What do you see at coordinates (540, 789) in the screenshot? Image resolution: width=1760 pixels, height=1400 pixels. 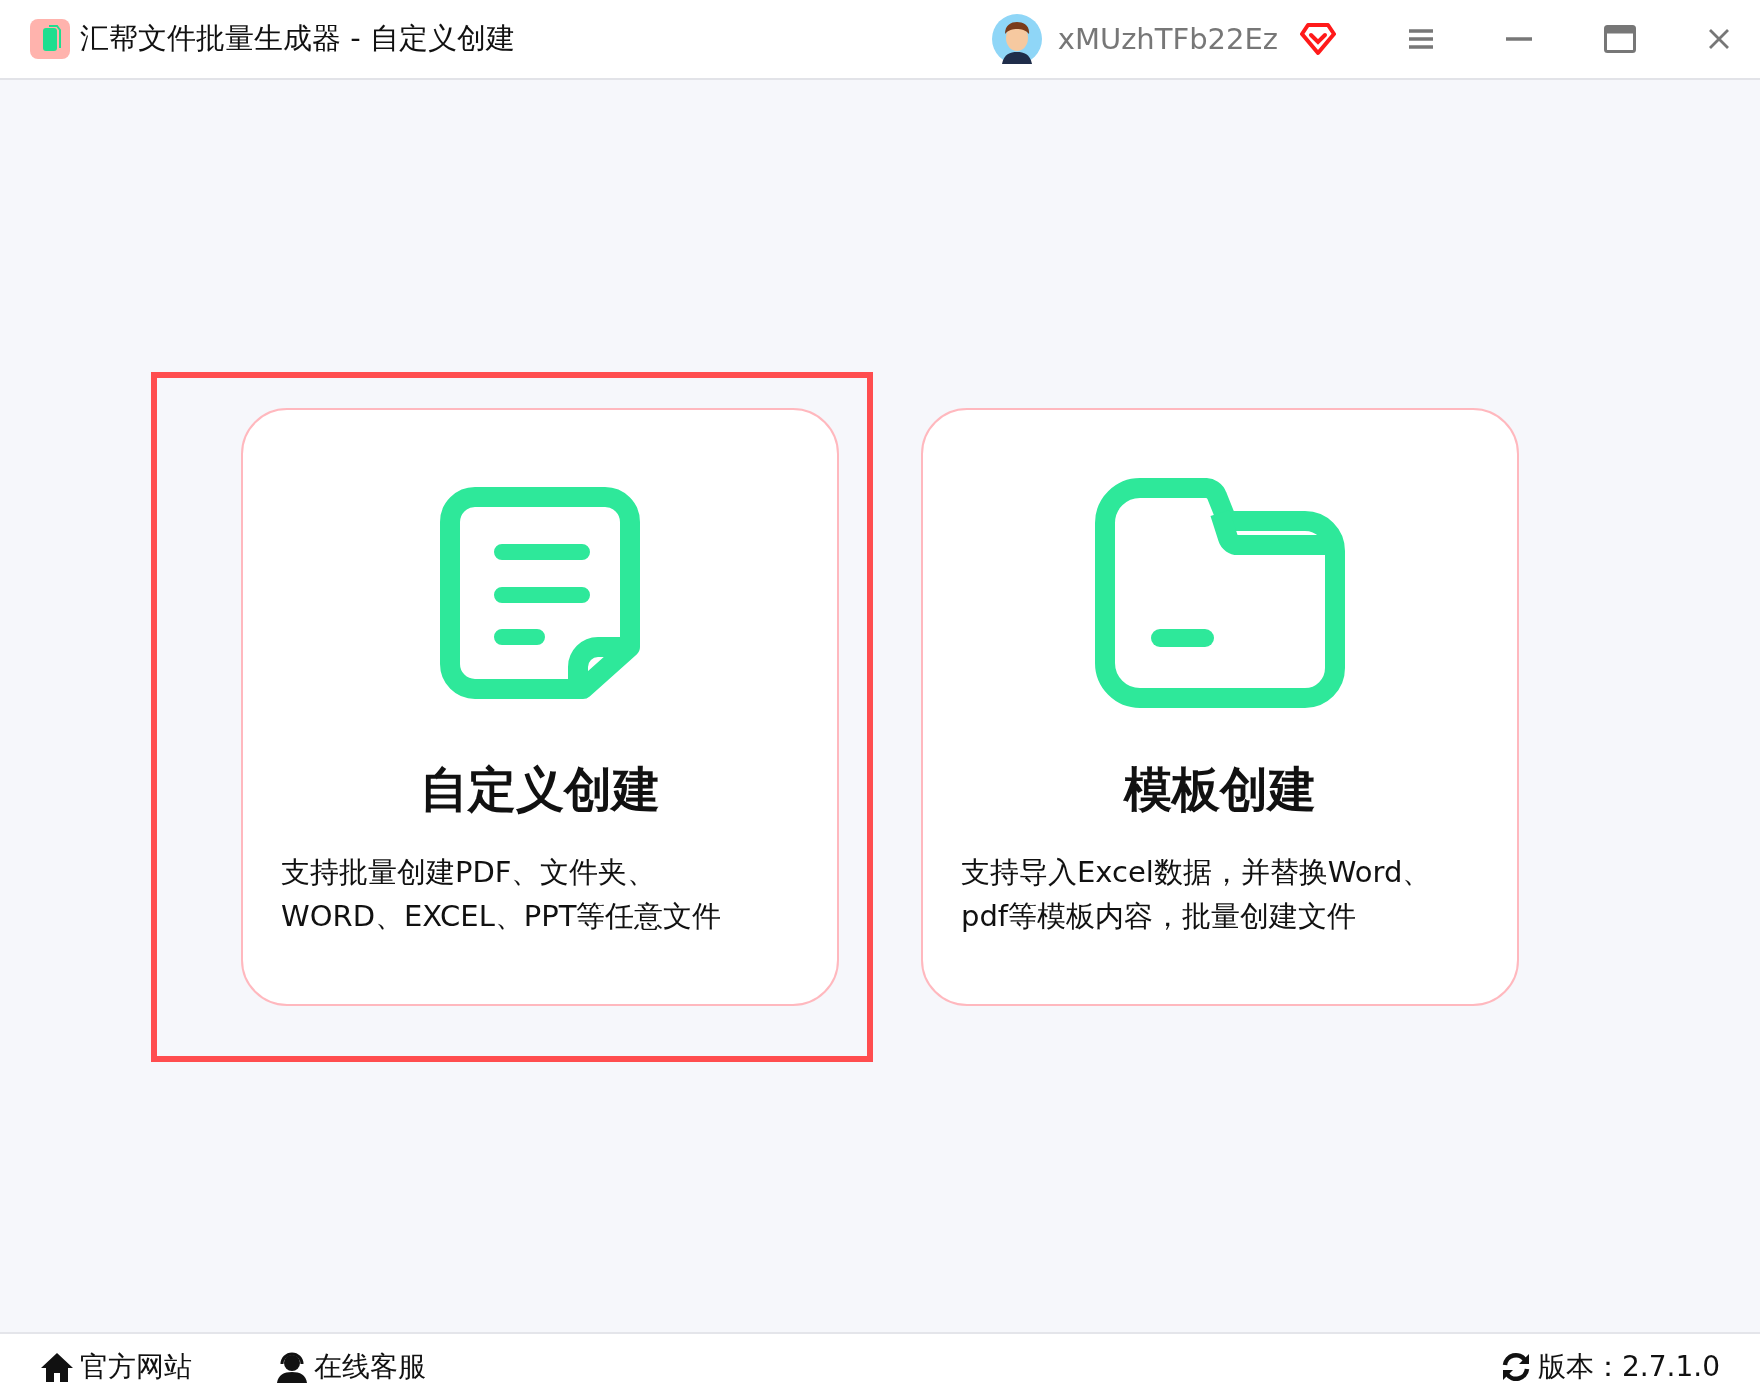 I see `card-title: 自定义创建` at bounding box center [540, 789].